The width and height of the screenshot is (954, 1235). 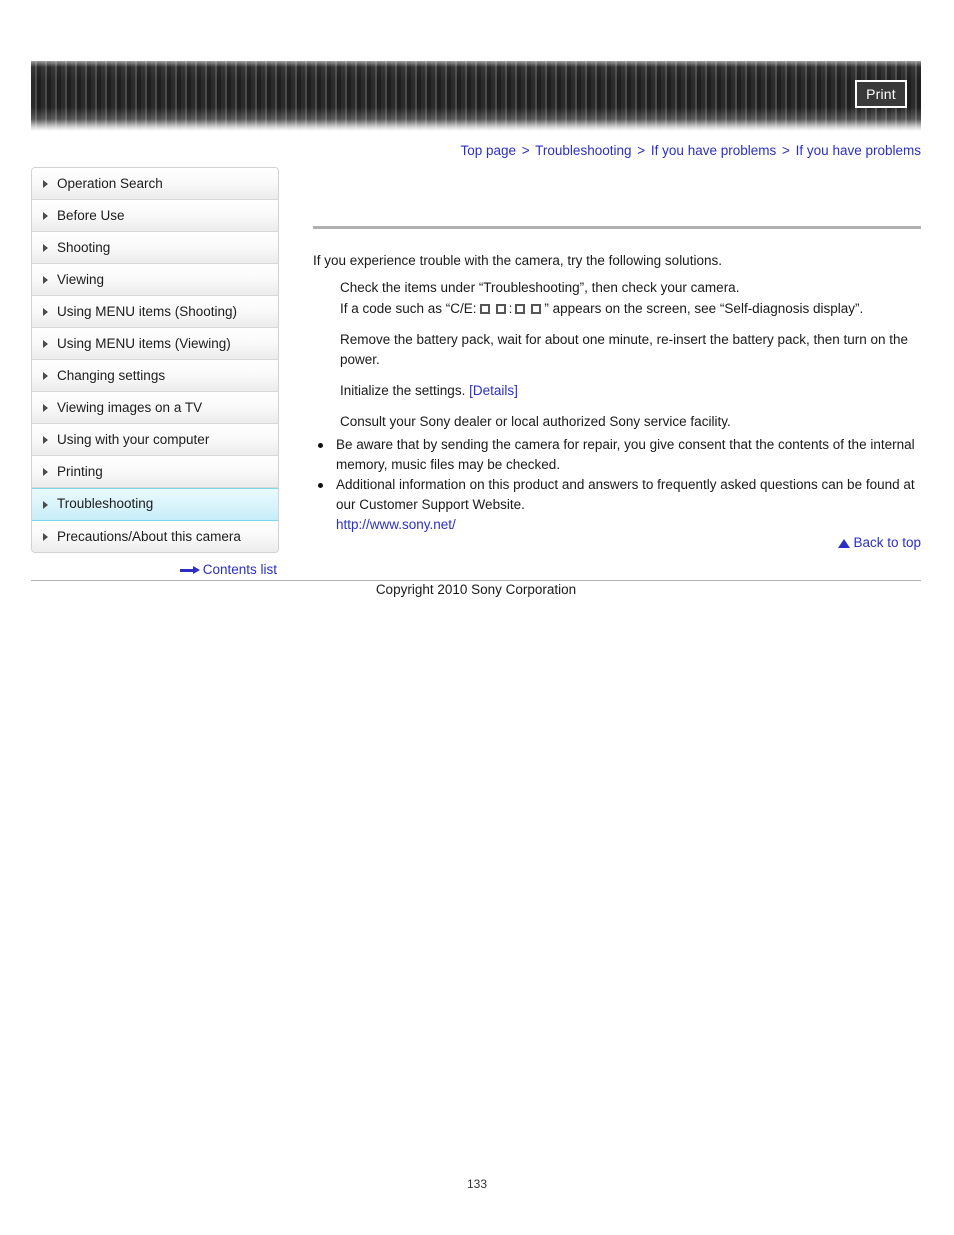 What do you see at coordinates (111, 375) in the screenshot?
I see `sidebar-item-label: Changing settings` at bounding box center [111, 375].